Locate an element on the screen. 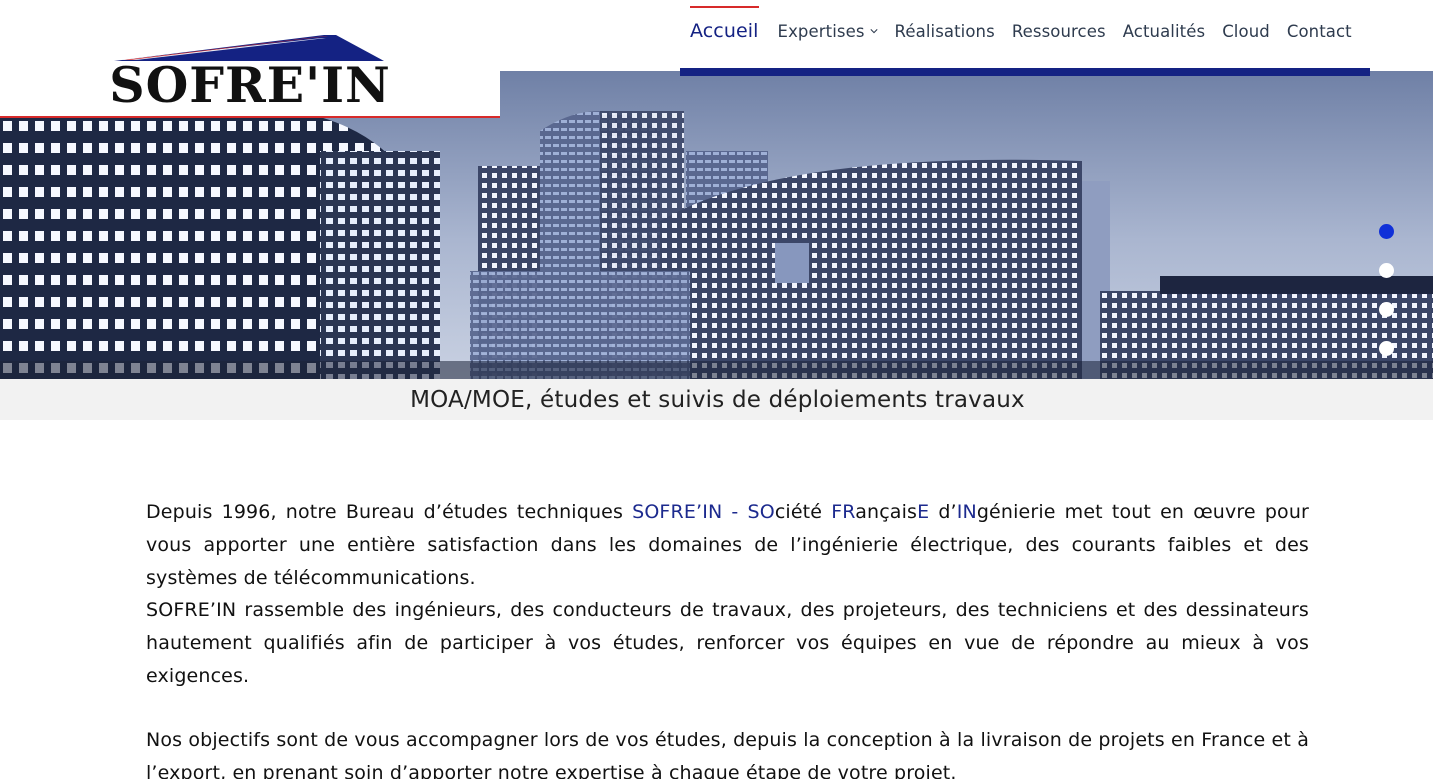  intro-text: d’ is located at coordinates (943, 512).